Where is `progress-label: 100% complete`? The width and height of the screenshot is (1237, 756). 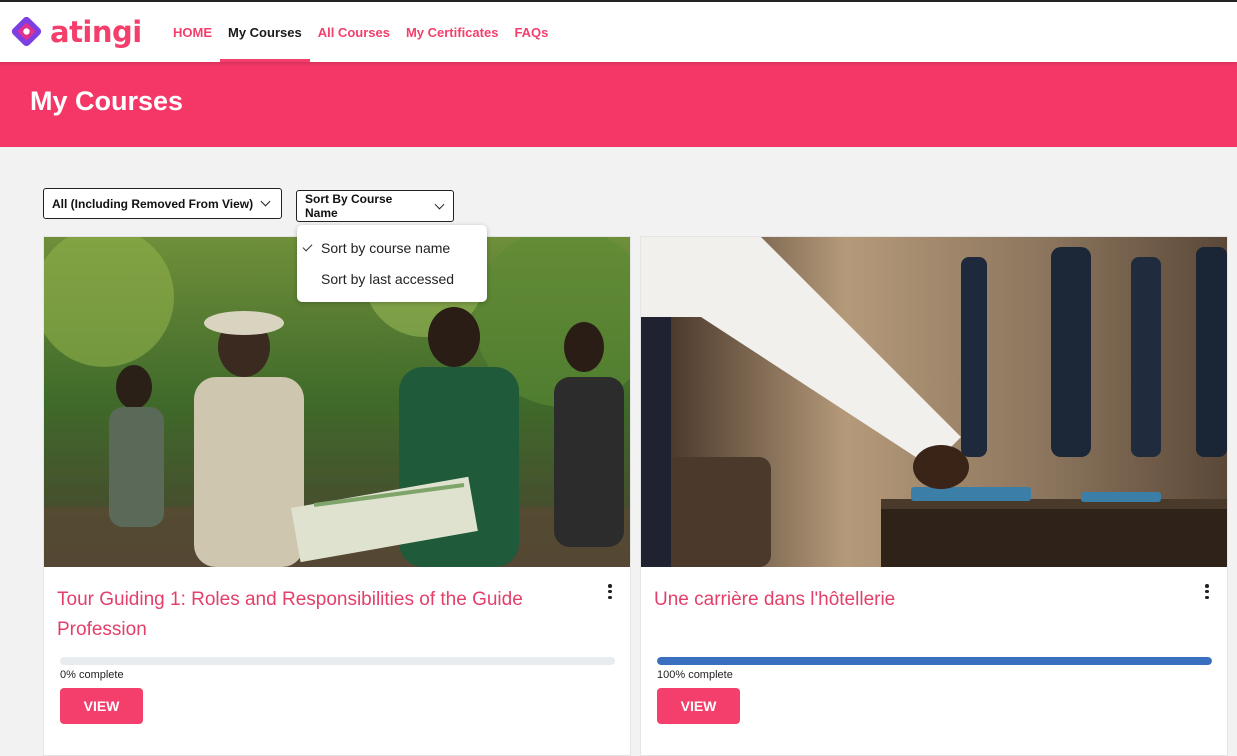 progress-label: 100% complete is located at coordinates (695, 675).